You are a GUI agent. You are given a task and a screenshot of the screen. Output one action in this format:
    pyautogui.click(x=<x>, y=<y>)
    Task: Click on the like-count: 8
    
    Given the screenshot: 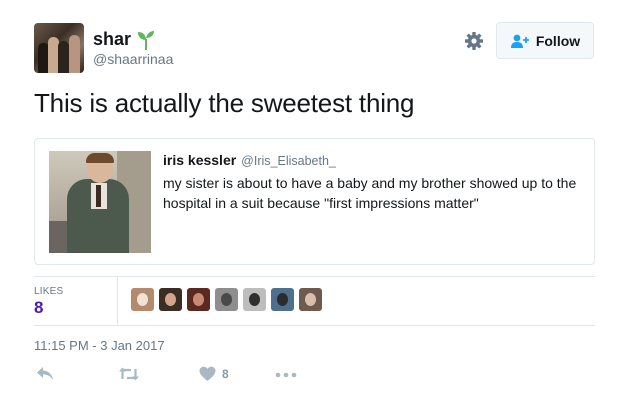 What is the action you would take?
    pyautogui.click(x=225, y=374)
    